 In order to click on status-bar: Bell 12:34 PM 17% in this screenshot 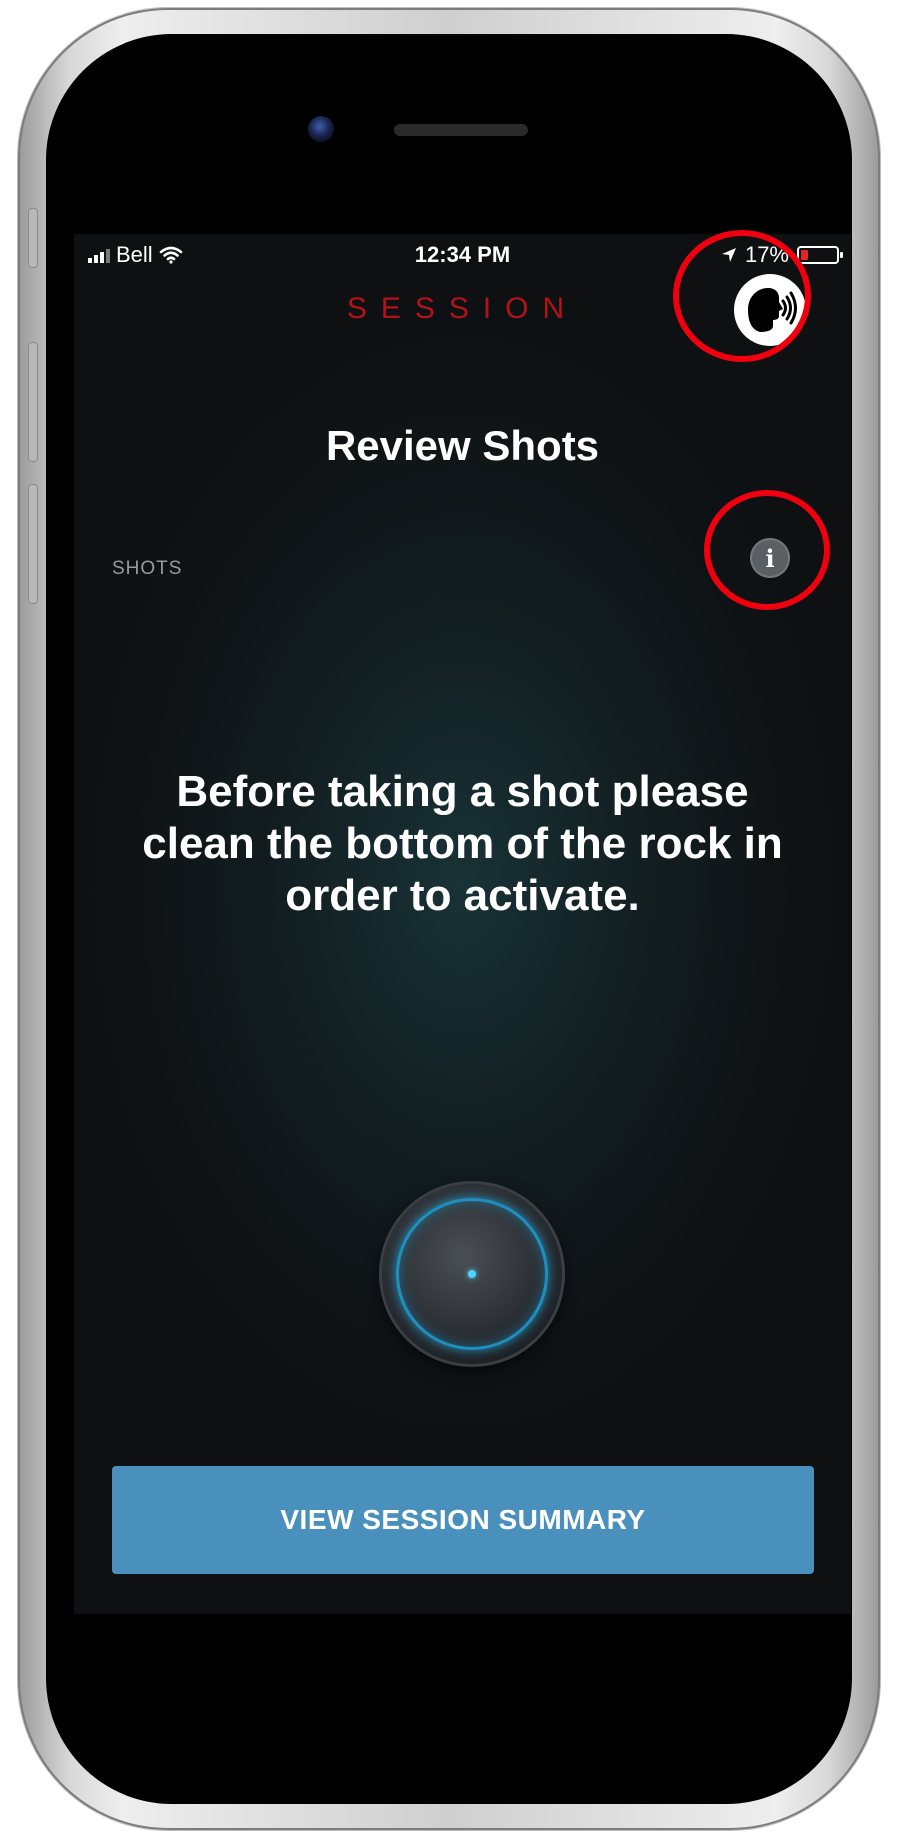, I will do `click(462, 255)`.